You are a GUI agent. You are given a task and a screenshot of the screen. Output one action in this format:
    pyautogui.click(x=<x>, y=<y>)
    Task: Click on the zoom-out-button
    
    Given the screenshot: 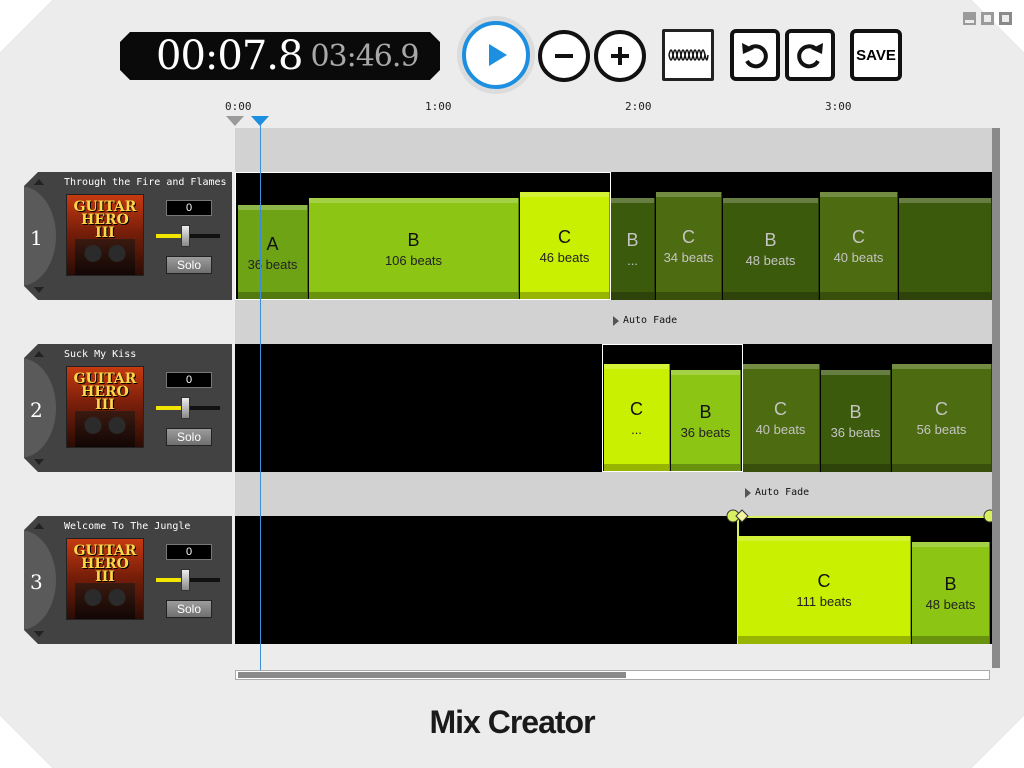 What is the action you would take?
    pyautogui.click(x=564, y=56)
    